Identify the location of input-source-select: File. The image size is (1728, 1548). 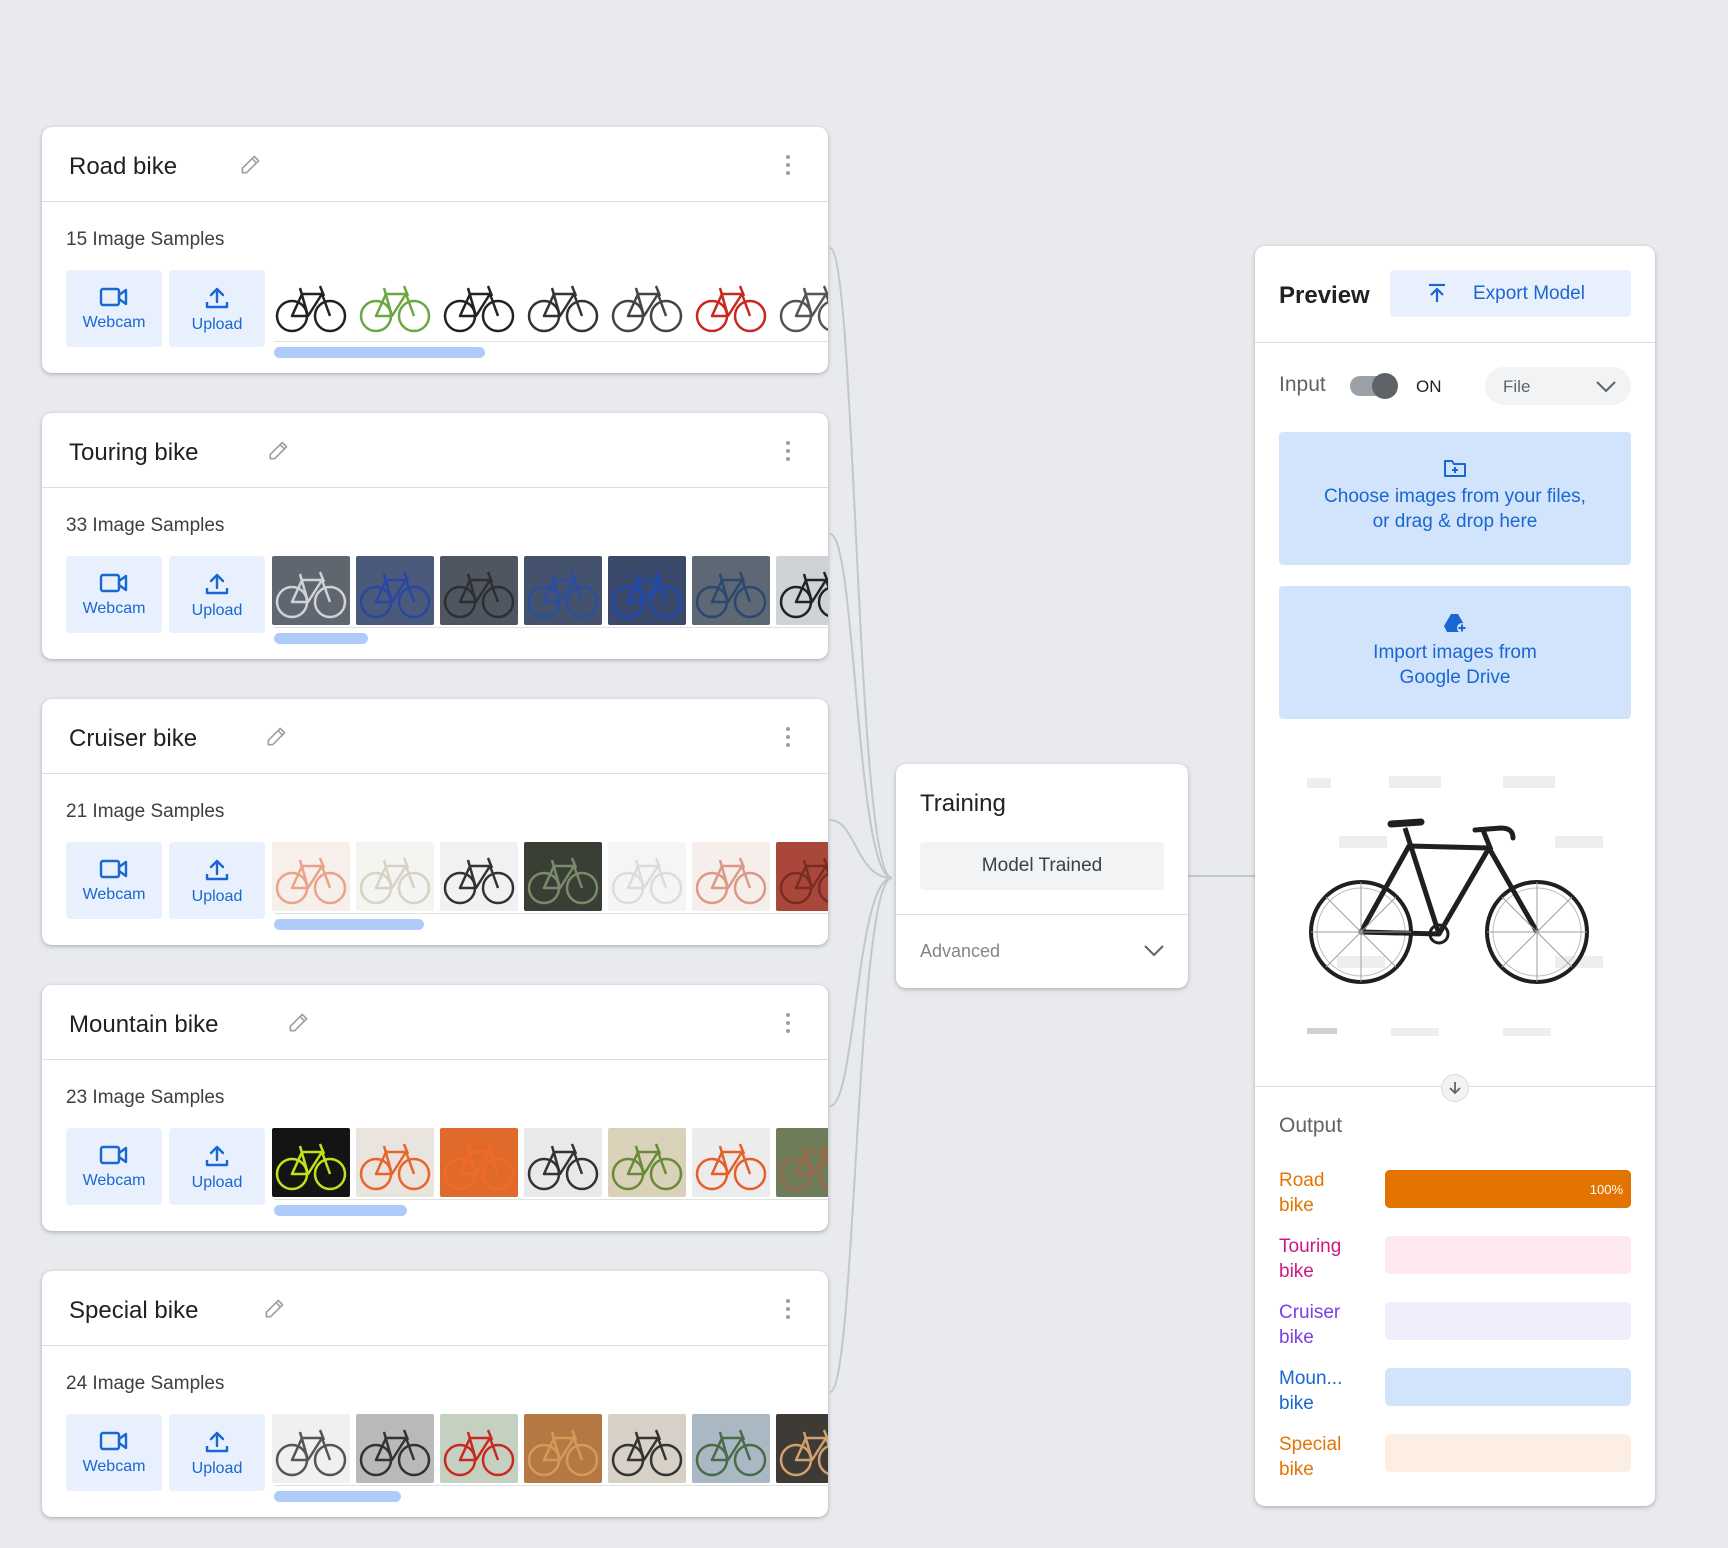
(1558, 386).